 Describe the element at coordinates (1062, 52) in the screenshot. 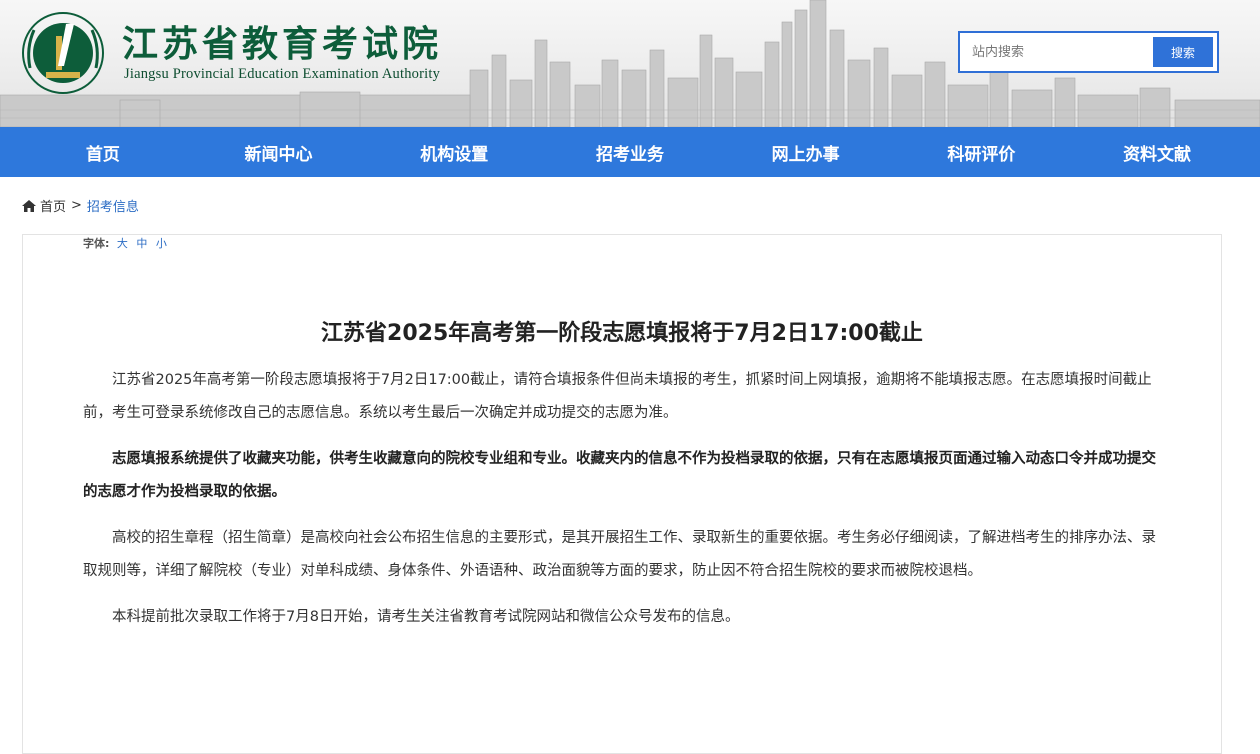

I see `search-input` at that location.